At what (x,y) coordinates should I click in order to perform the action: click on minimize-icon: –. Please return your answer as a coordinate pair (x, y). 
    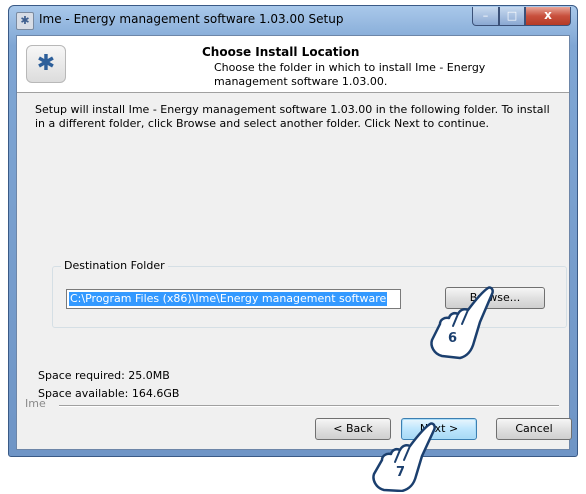
    Looking at the image, I should click on (485, 15).